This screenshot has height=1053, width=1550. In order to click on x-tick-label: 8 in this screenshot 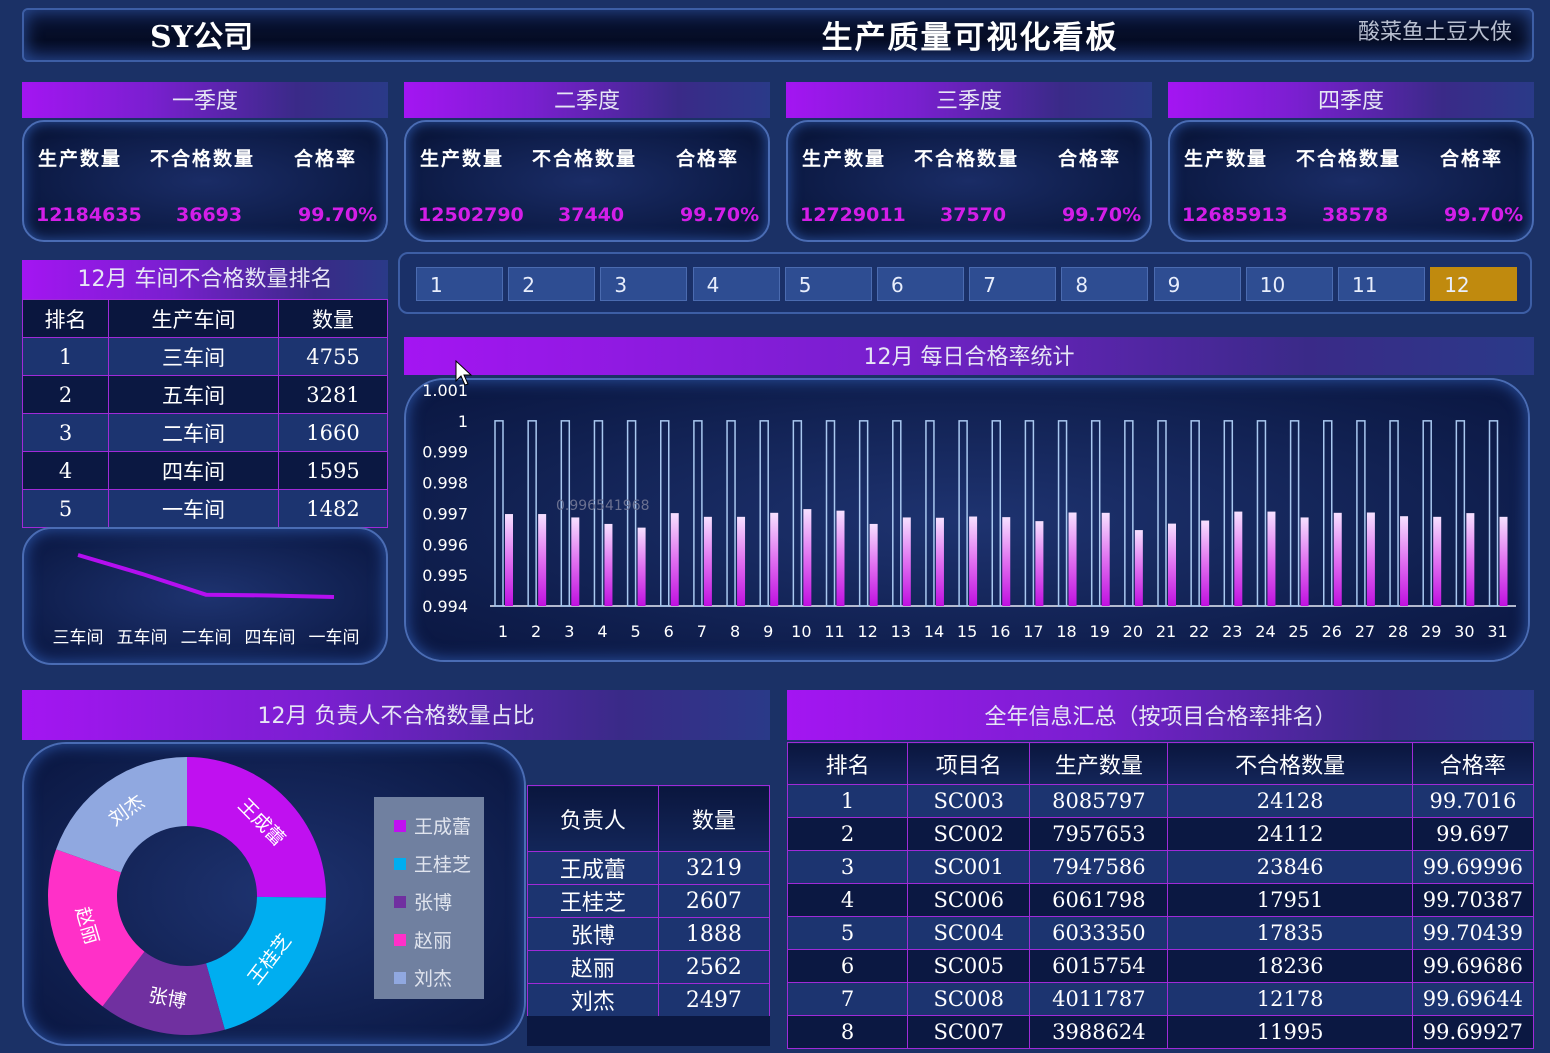, I will do `click(735, 631)`.